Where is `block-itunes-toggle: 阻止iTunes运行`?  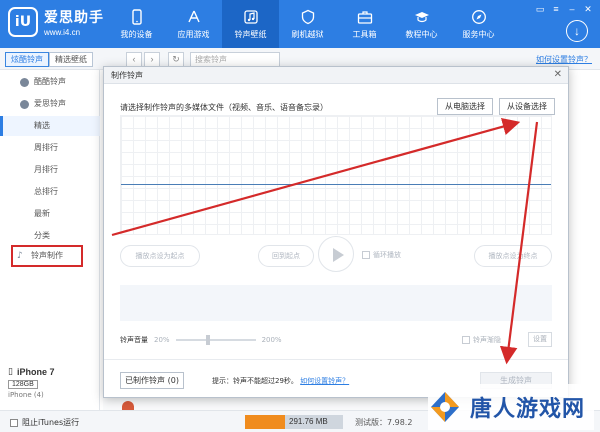
block-itunes-toggle: 阻止iTunes运行 is located at coordinates (44, 422).